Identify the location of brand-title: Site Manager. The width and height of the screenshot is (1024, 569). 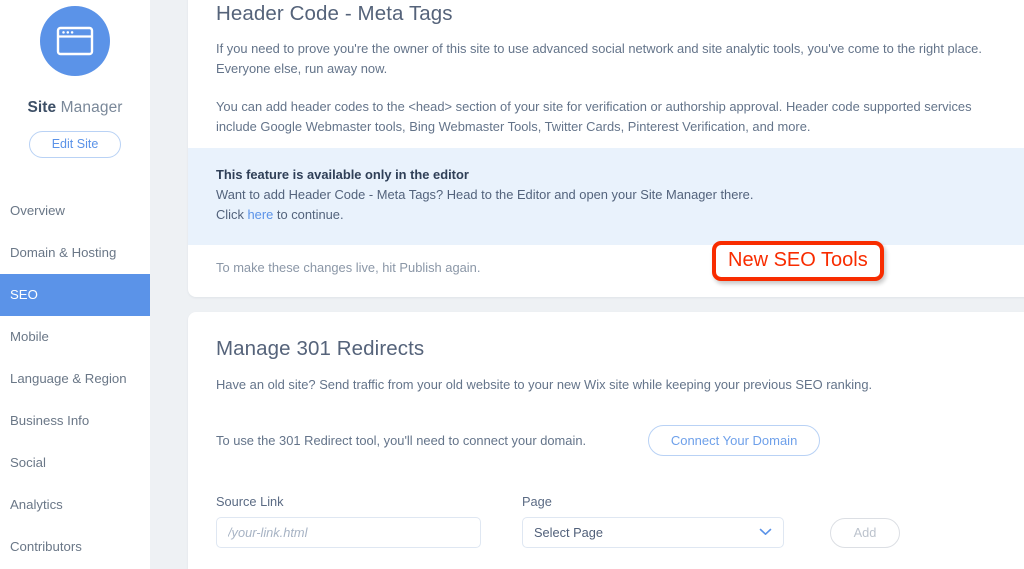
(74, 108).